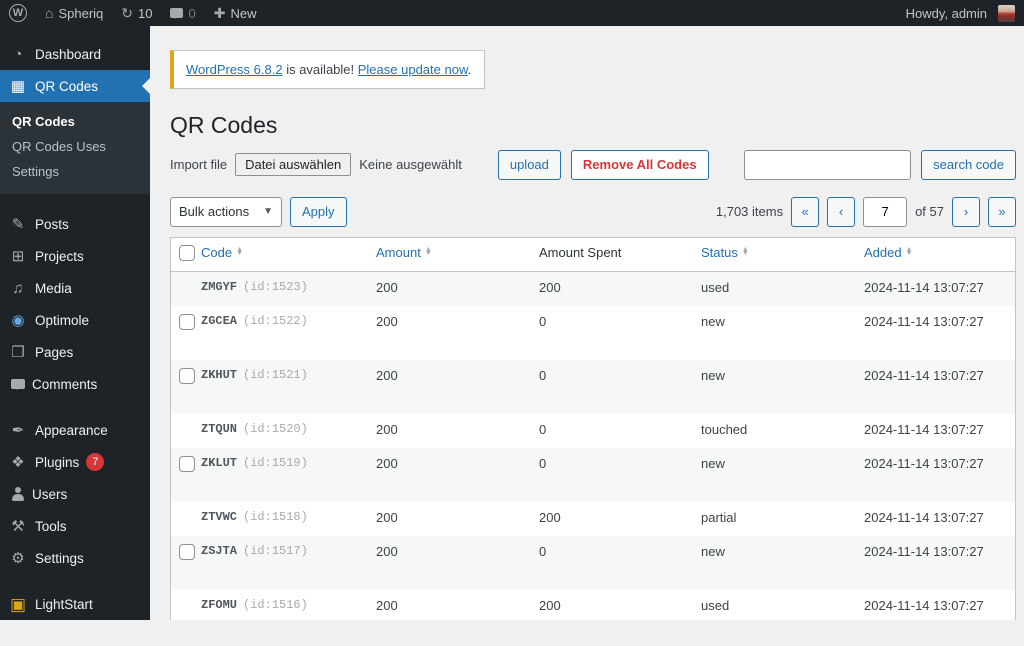 This screenshot has height=646, width=1024. What do you see at coordinates (782, 463) in the screenshot?
I see `status-cell: new` at bounding box center [782, 463].